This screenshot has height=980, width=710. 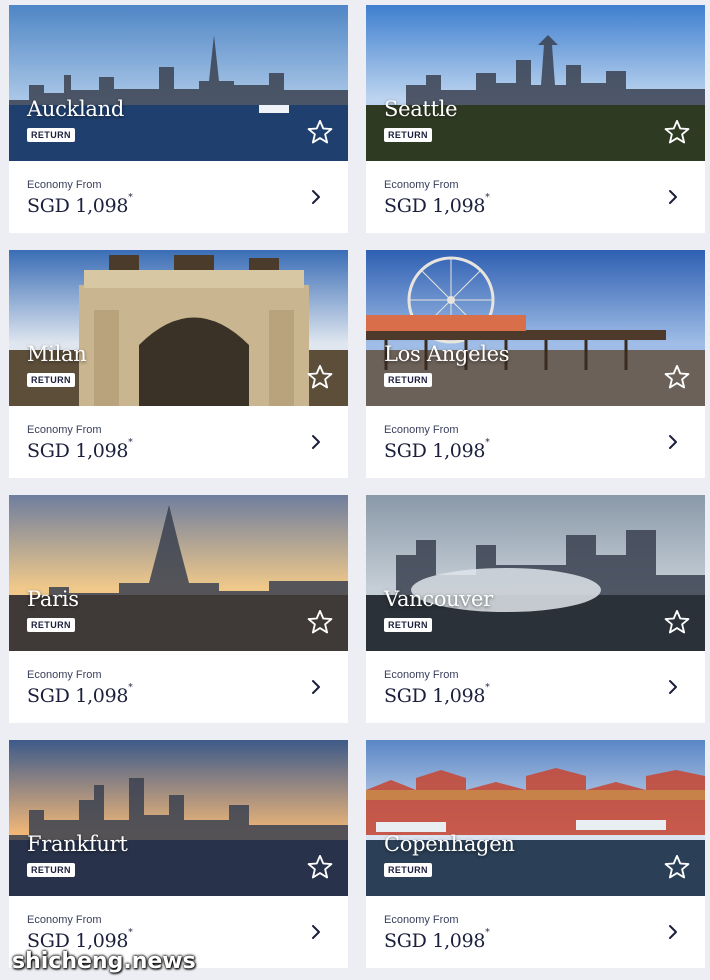 I want to click on city-name: Paris, so click(x=53, y=599).